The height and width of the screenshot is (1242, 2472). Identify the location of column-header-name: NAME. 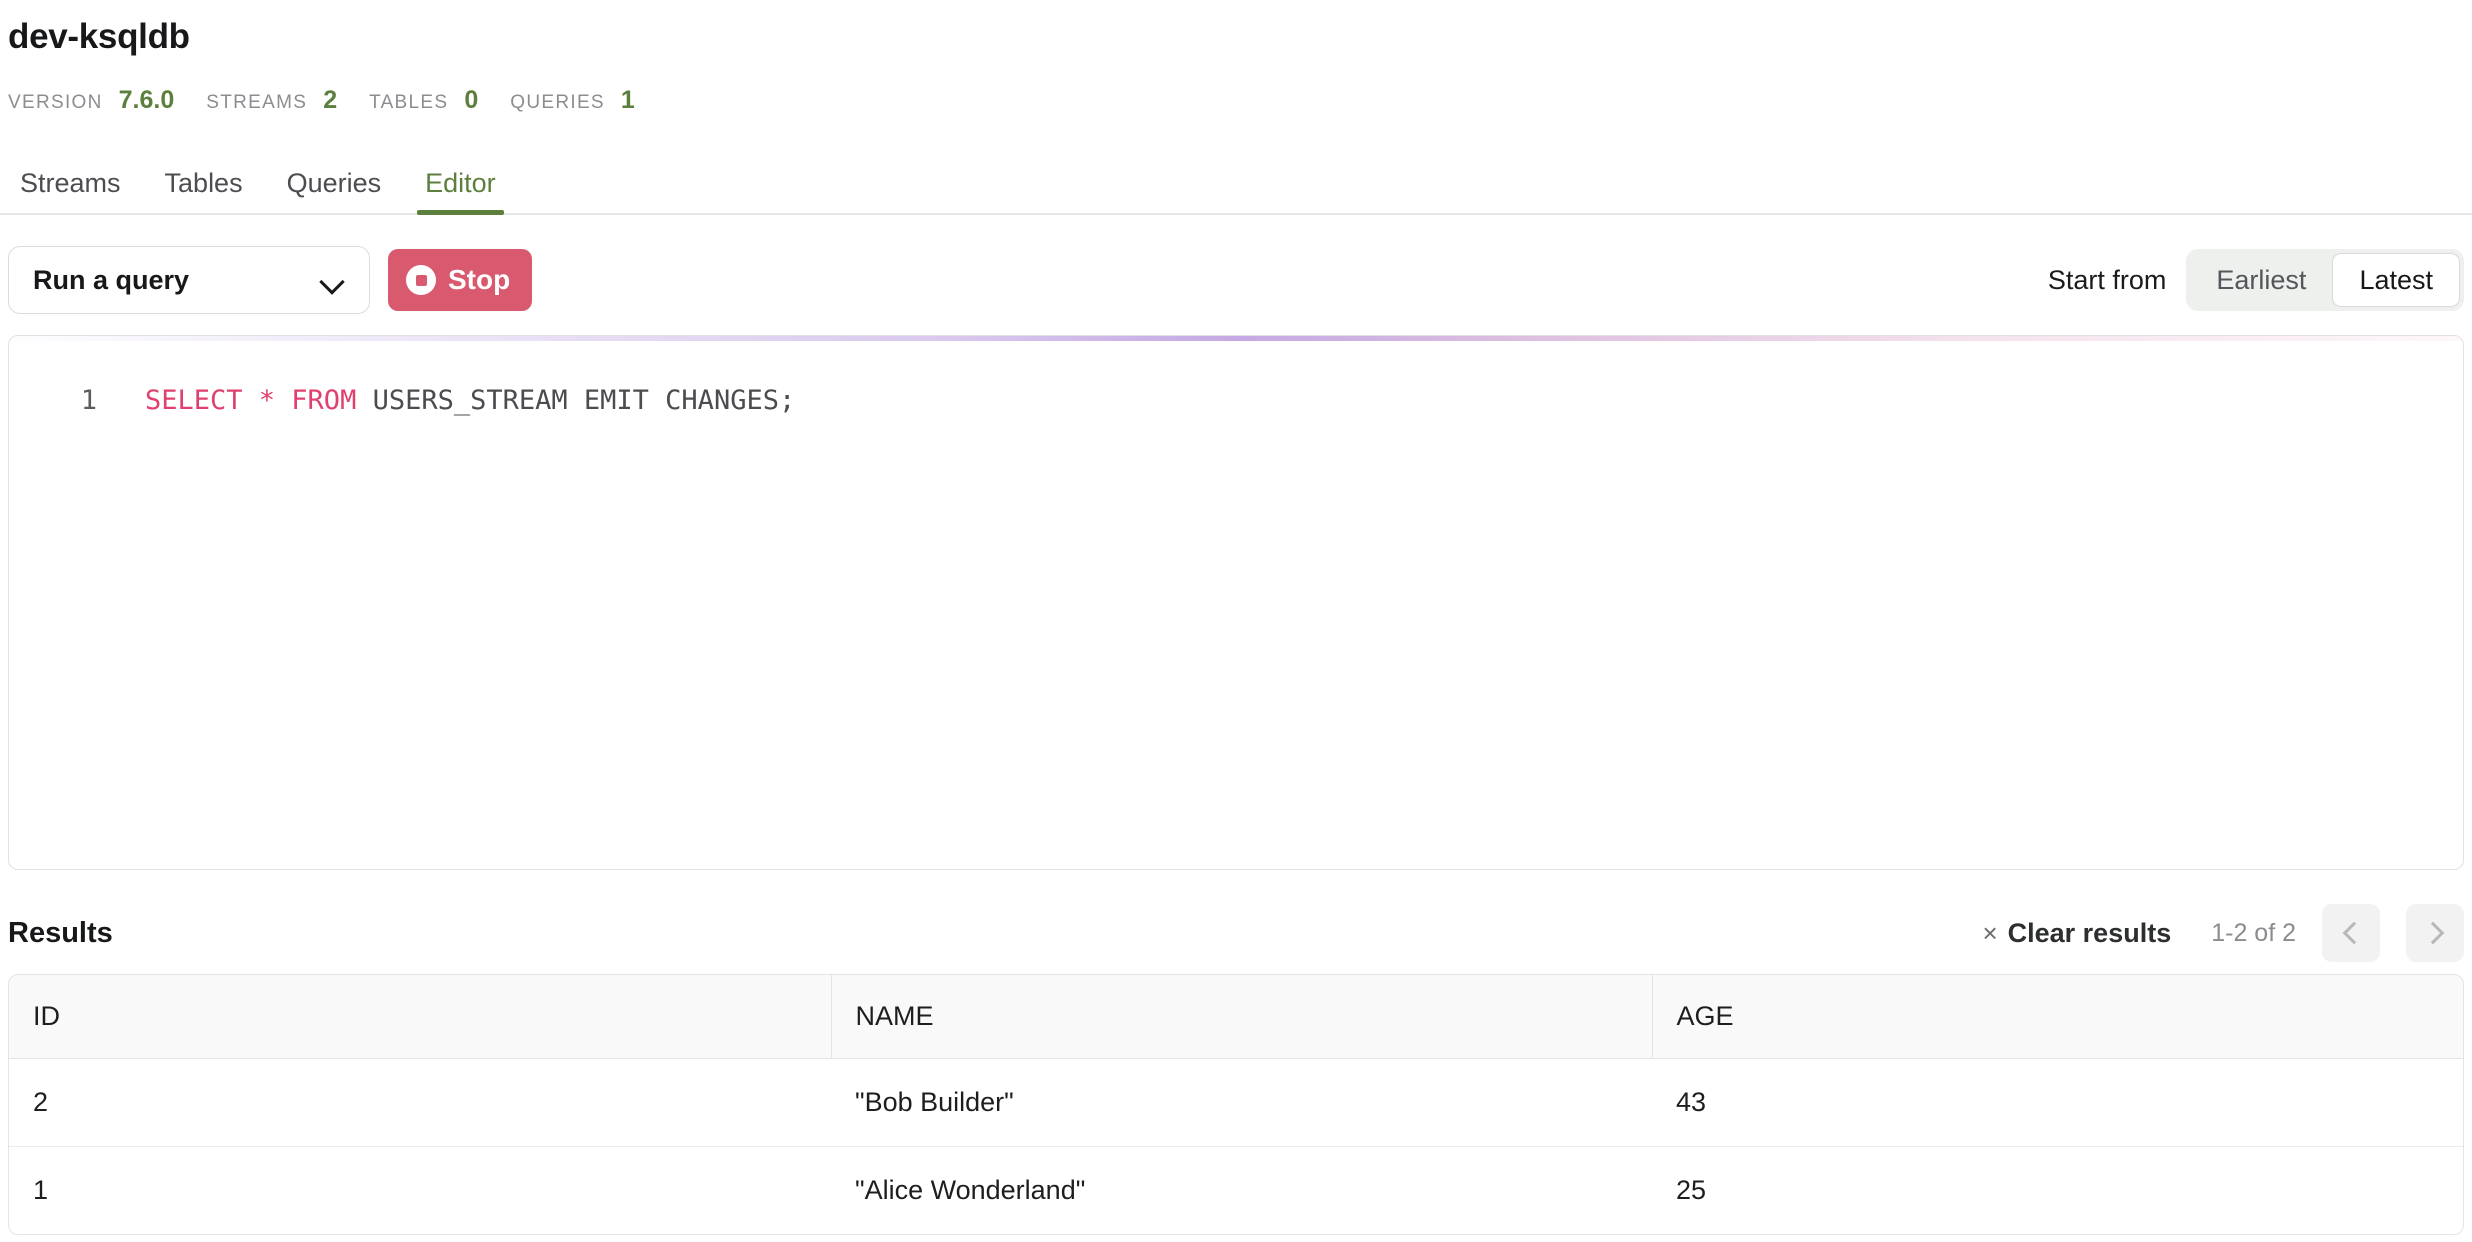
(1242, 1017).